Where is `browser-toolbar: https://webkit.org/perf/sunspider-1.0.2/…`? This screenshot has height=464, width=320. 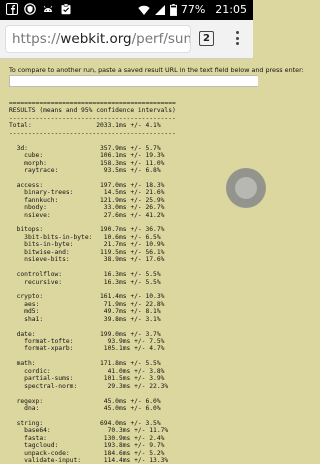 browser-toolbar: https://webkit.org/perf/sunspider-1.0.2/… is located at coordinates (126, 39).